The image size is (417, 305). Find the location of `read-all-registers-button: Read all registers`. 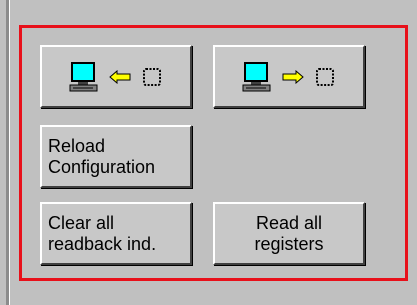

read-all-registers-button: Read all registers is located at coordinates (289, 233).